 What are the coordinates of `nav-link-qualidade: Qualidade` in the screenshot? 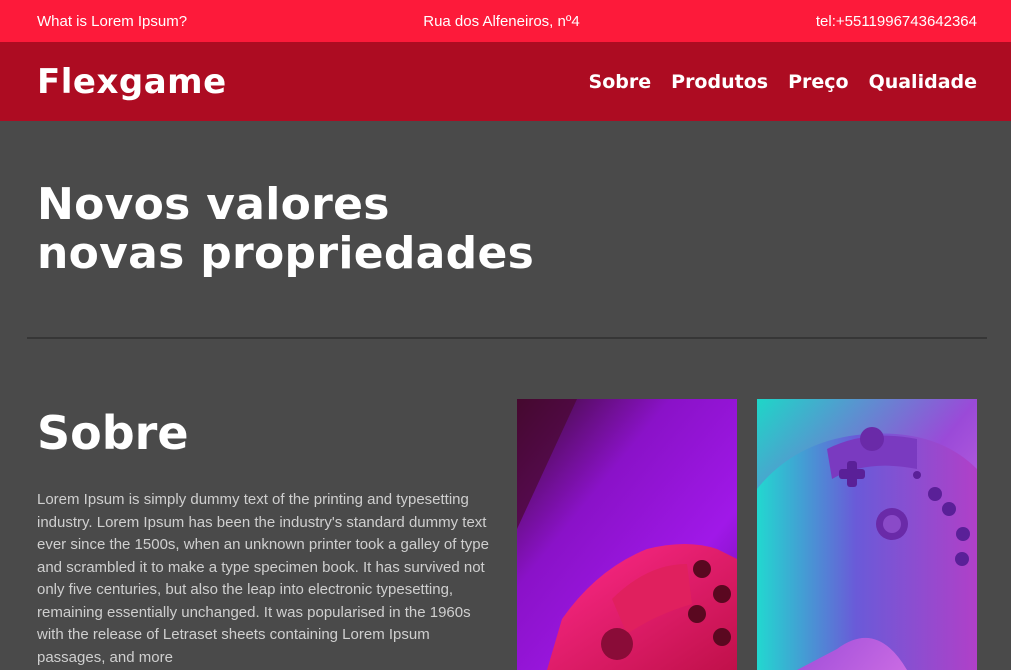 It's located at (923, 82).